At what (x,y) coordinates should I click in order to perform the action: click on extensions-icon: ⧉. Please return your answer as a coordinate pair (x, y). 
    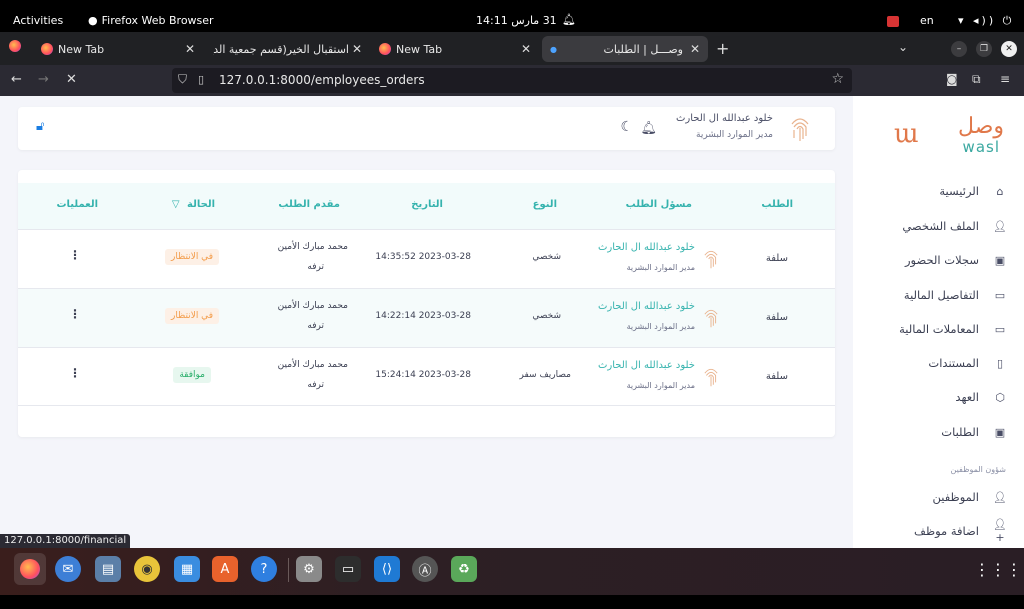
    Looking at the image, I should click on (976, 79).